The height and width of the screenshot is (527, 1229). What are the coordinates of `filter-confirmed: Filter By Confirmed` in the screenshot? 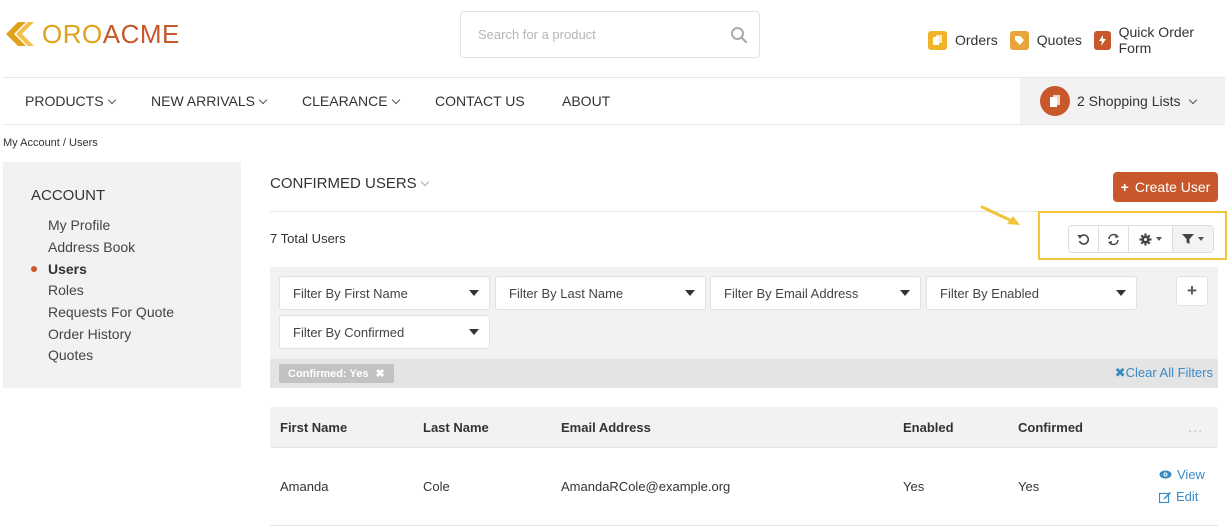 It's located at (384, 332).